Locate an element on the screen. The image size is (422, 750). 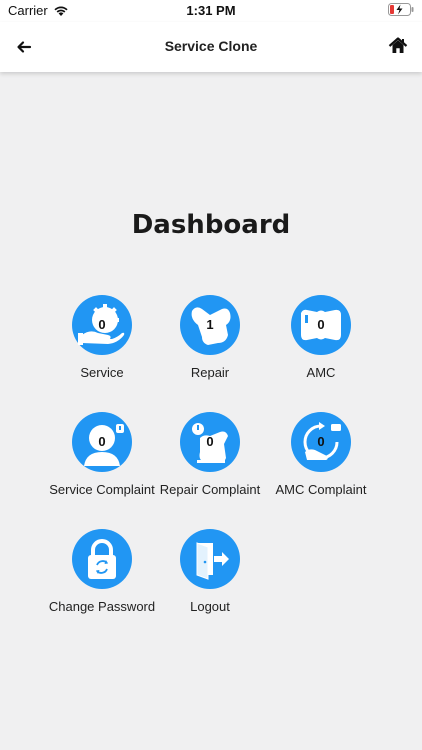
home-icon is located at coordinates (398, 45).